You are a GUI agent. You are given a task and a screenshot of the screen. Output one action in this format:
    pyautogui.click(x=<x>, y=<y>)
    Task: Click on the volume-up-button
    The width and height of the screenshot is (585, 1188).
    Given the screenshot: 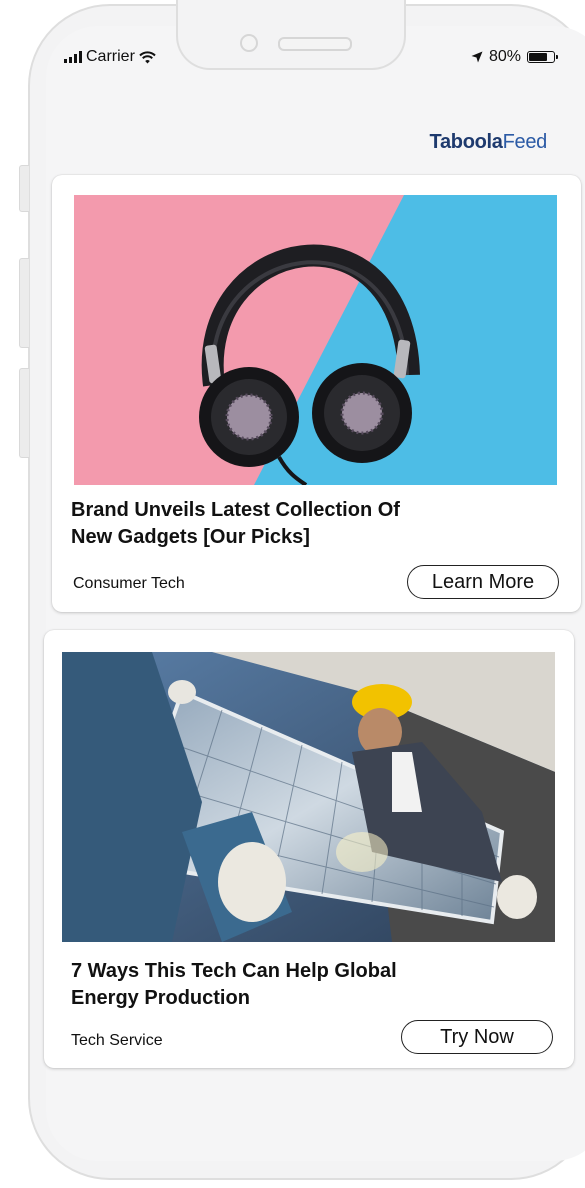 What is the action you would take?
    pyautogui.click(x=24, y=303)
    